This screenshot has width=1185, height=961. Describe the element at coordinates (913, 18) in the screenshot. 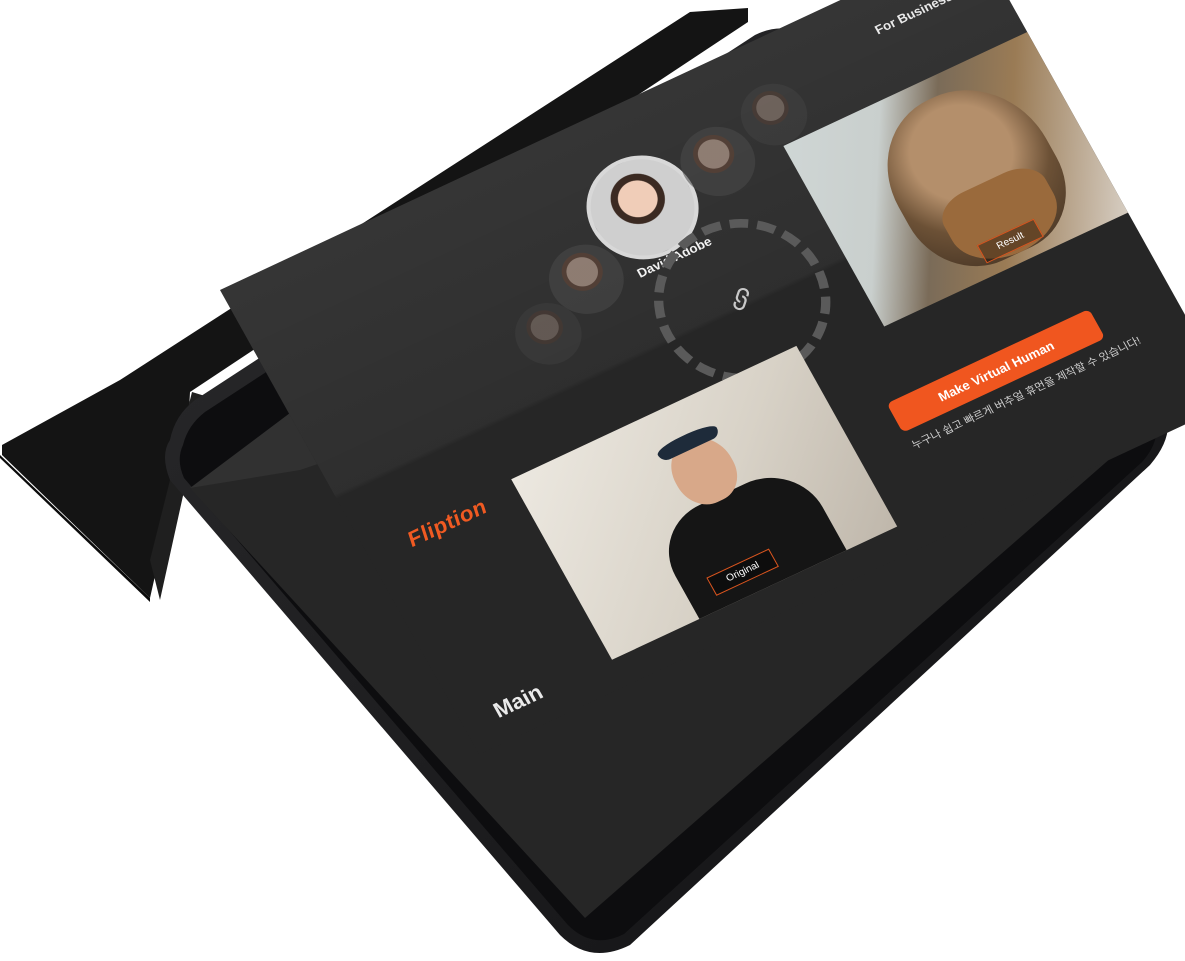

I see `for-business-label: For Business` at that location.